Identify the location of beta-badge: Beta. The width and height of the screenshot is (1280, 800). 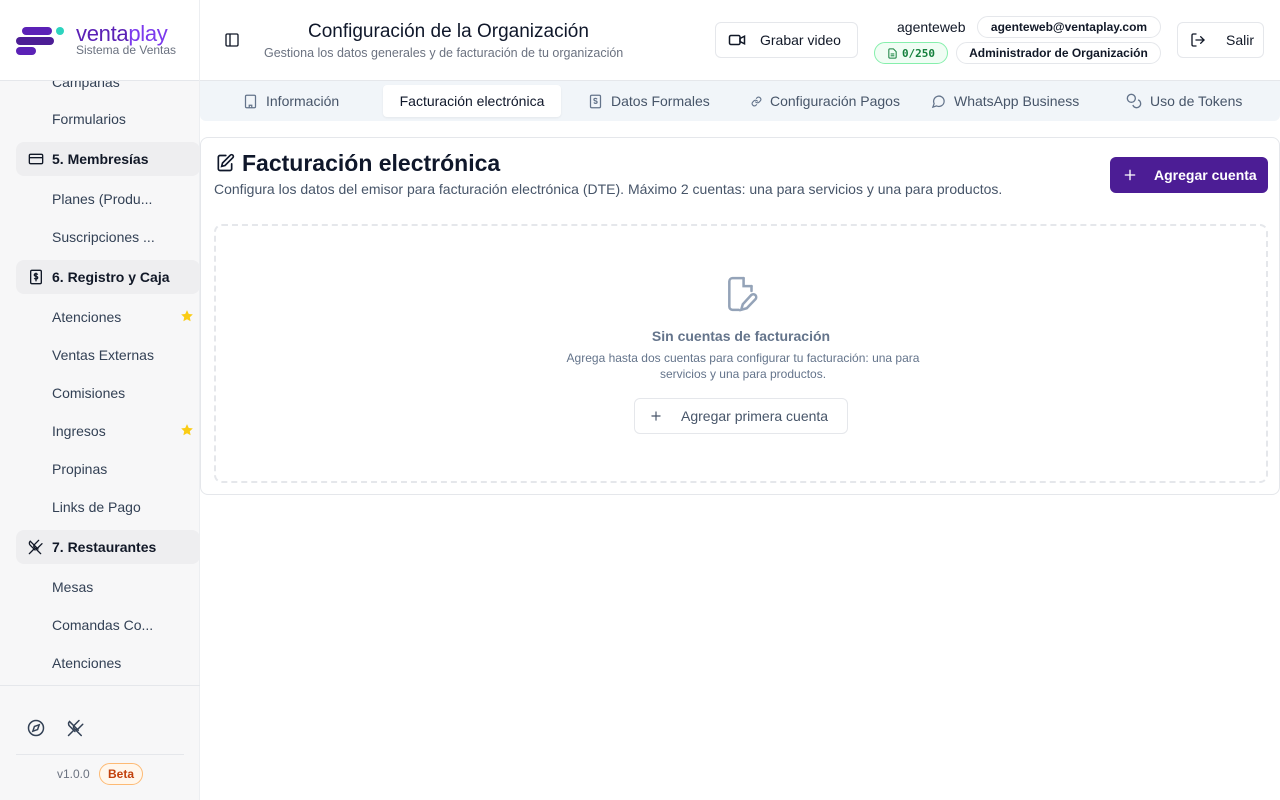
(121, 774).